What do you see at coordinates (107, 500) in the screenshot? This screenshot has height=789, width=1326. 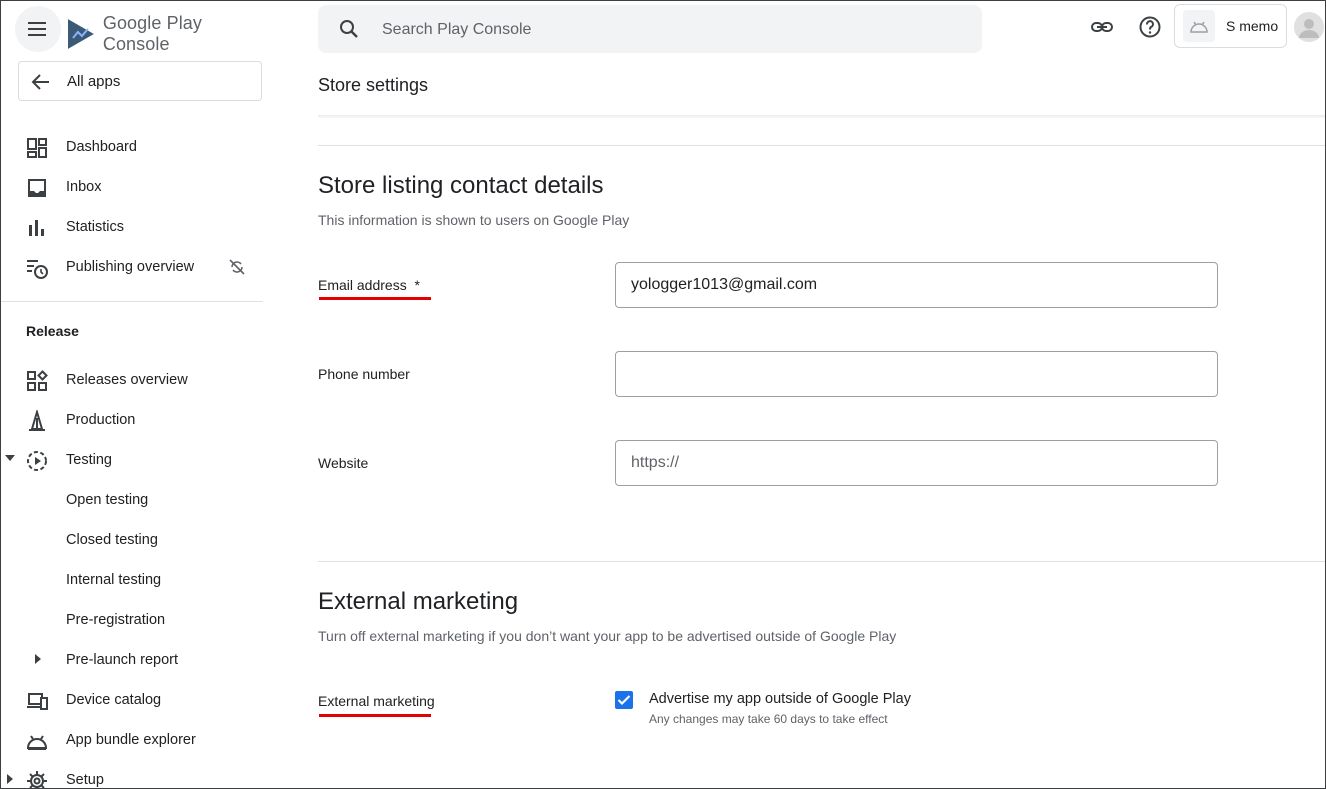 I see `sidebar-item-label: Open testing` at bounding box center [107, 500].